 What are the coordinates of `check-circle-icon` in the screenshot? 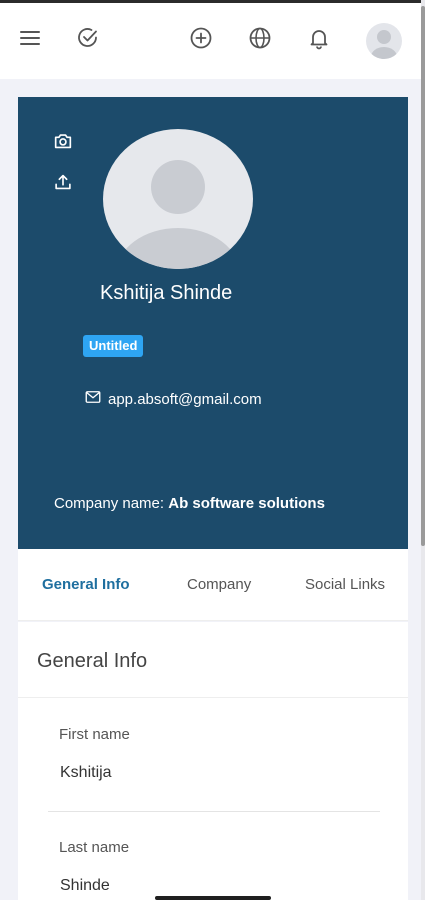 It's located at (88, 38).